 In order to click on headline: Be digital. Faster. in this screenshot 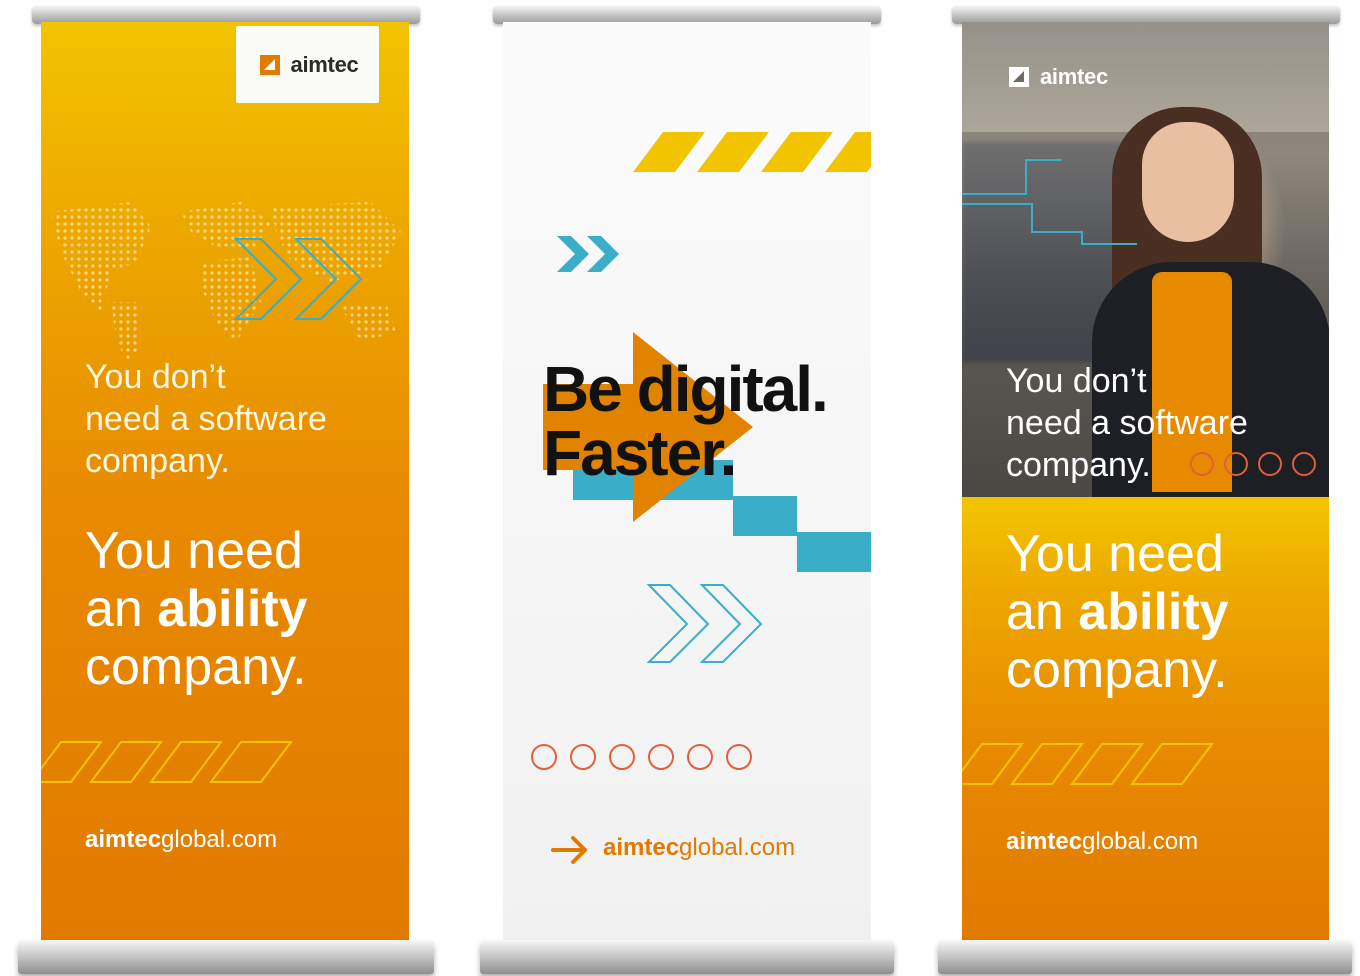, I will do `click(686, 421)`.